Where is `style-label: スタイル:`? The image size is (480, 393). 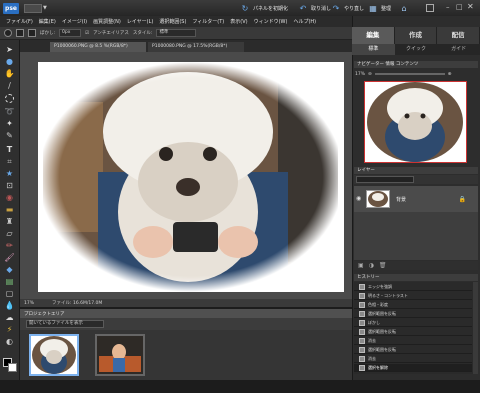 style-label: スタイル: is located at coordinates (142, 33).